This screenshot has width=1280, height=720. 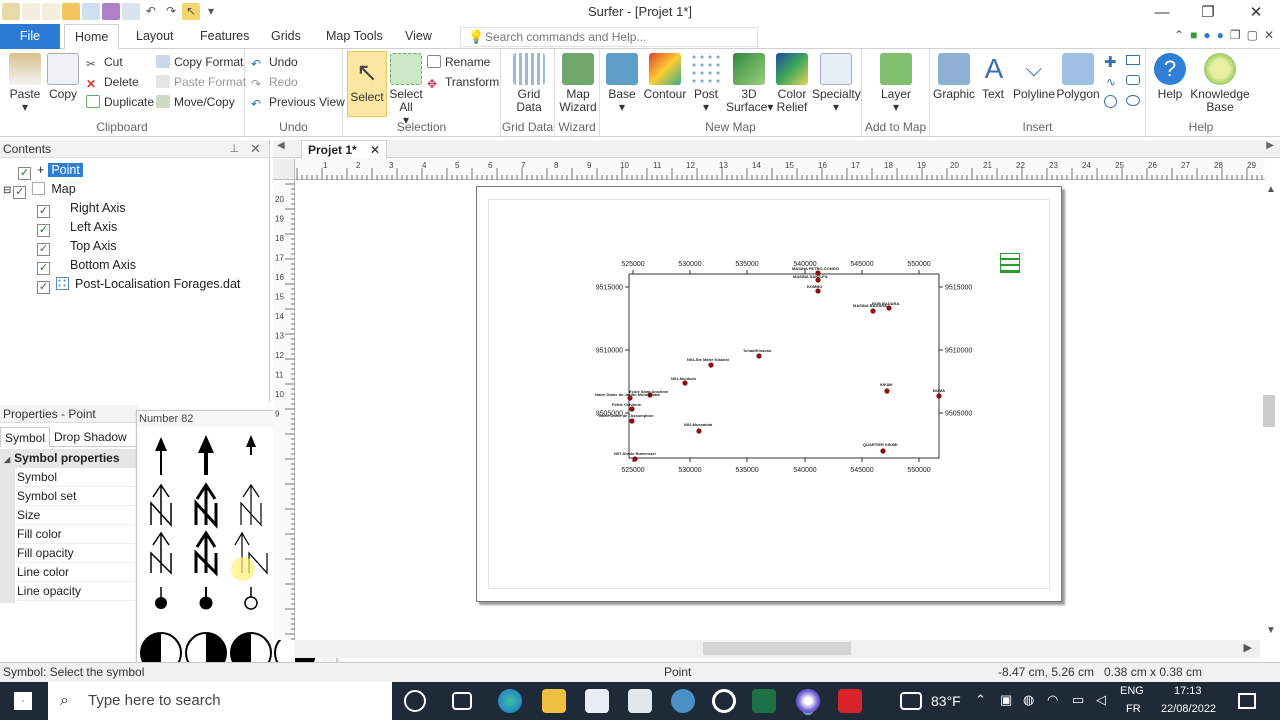 I want to click on redo-button: ↷ Redo, so click(x=274, y=83).